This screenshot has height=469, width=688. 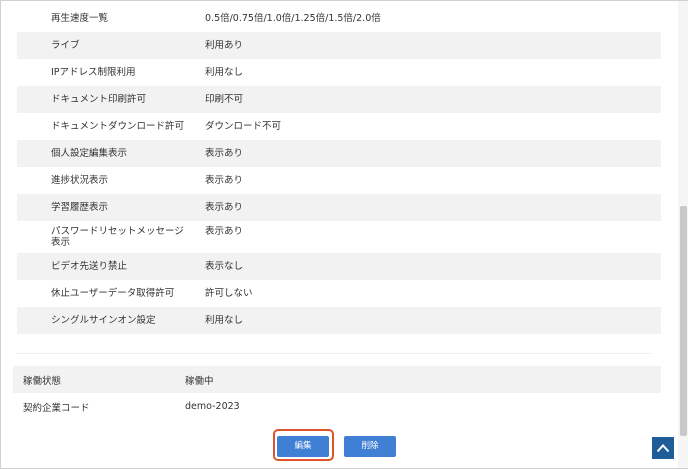 What do you see at coordinates (339, 153) in the screenshot?
I see `settings-row-personal-settings: 個人設定編集表示 表示あり` at bounding box center [339, 153].